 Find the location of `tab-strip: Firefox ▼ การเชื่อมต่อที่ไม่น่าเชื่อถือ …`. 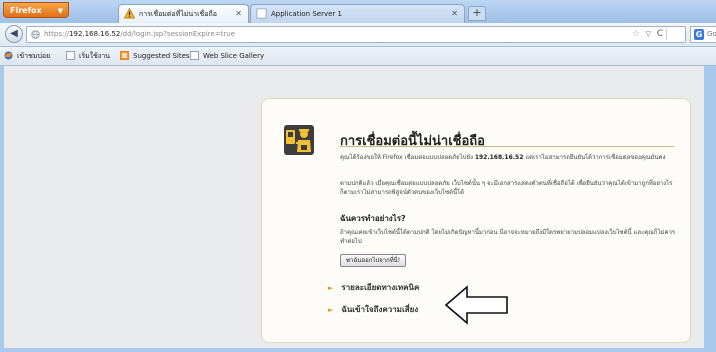

tab-strip: Firefox ▼ การเชื่อมต่อที่ไม่น่าเชื่อถือ … is located at coordinates (358, 12).